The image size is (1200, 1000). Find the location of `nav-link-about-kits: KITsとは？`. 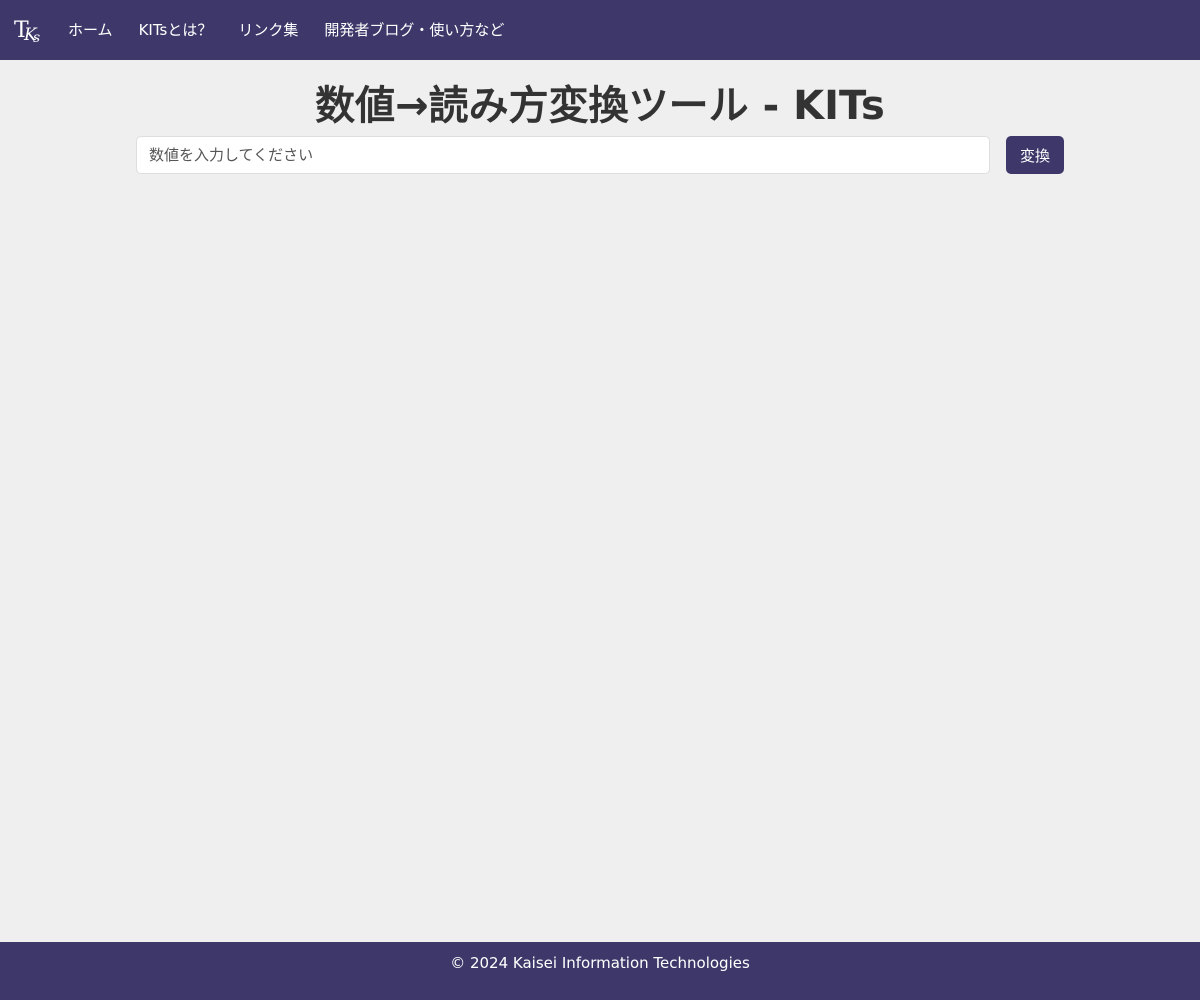

nav-link-about-kits: KITsとは？ is located at coordinates (176, 30).